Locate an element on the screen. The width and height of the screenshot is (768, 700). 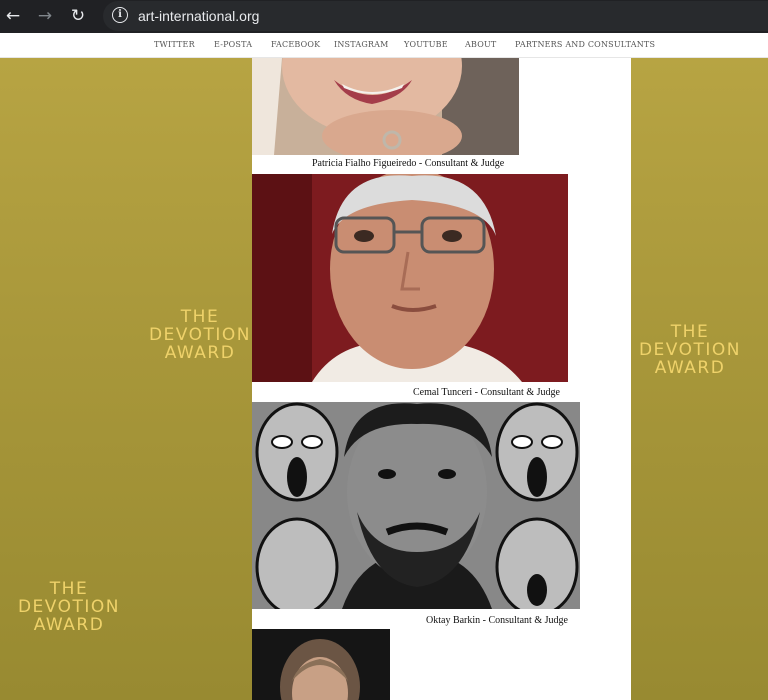
nav-instagram: INSTAGRAM is located at coordinates (361, 44).